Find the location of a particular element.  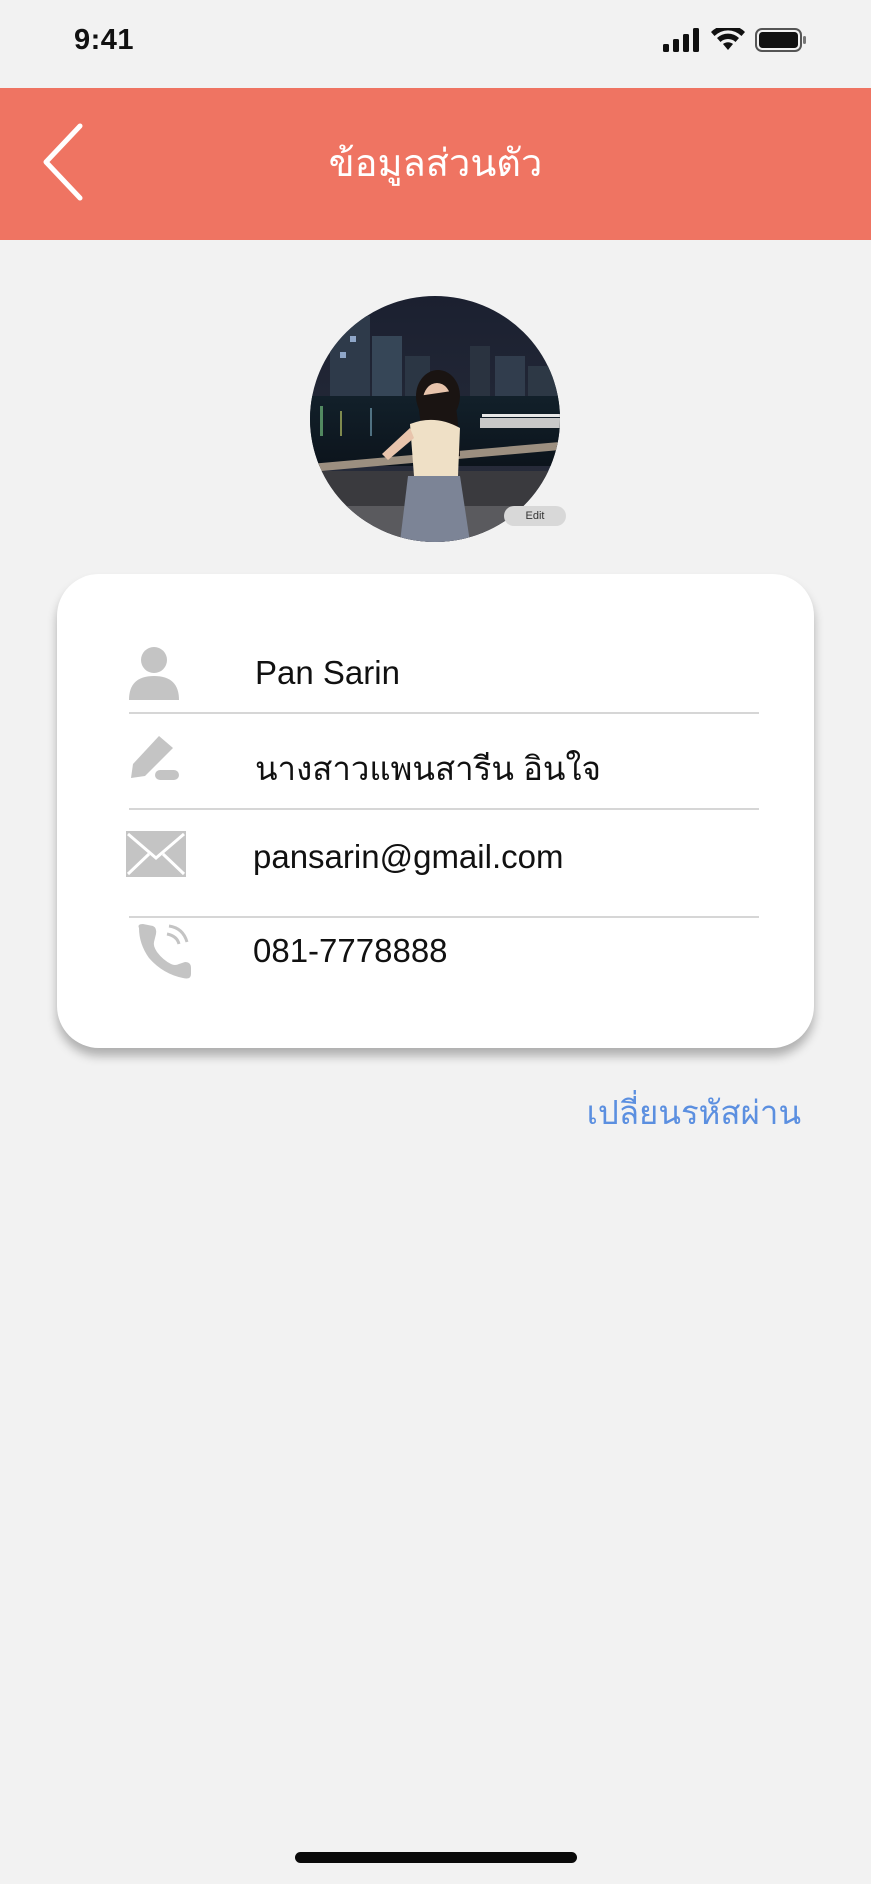

person-icon is located at coordinates (154, 673).